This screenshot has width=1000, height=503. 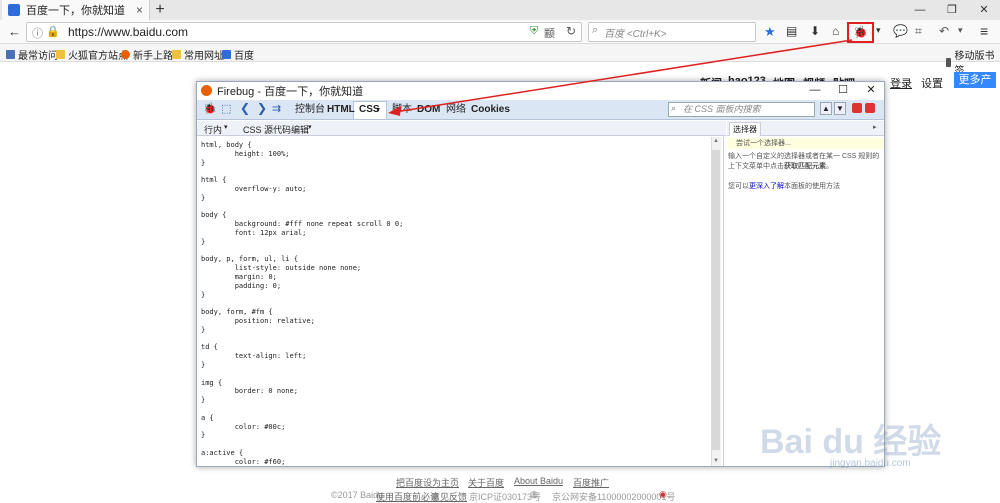 What do you see at coordinates (198, 54) in the screenshot?
I see `bookmark-common-sites: 常用网址` at bounding box center [198, 54].